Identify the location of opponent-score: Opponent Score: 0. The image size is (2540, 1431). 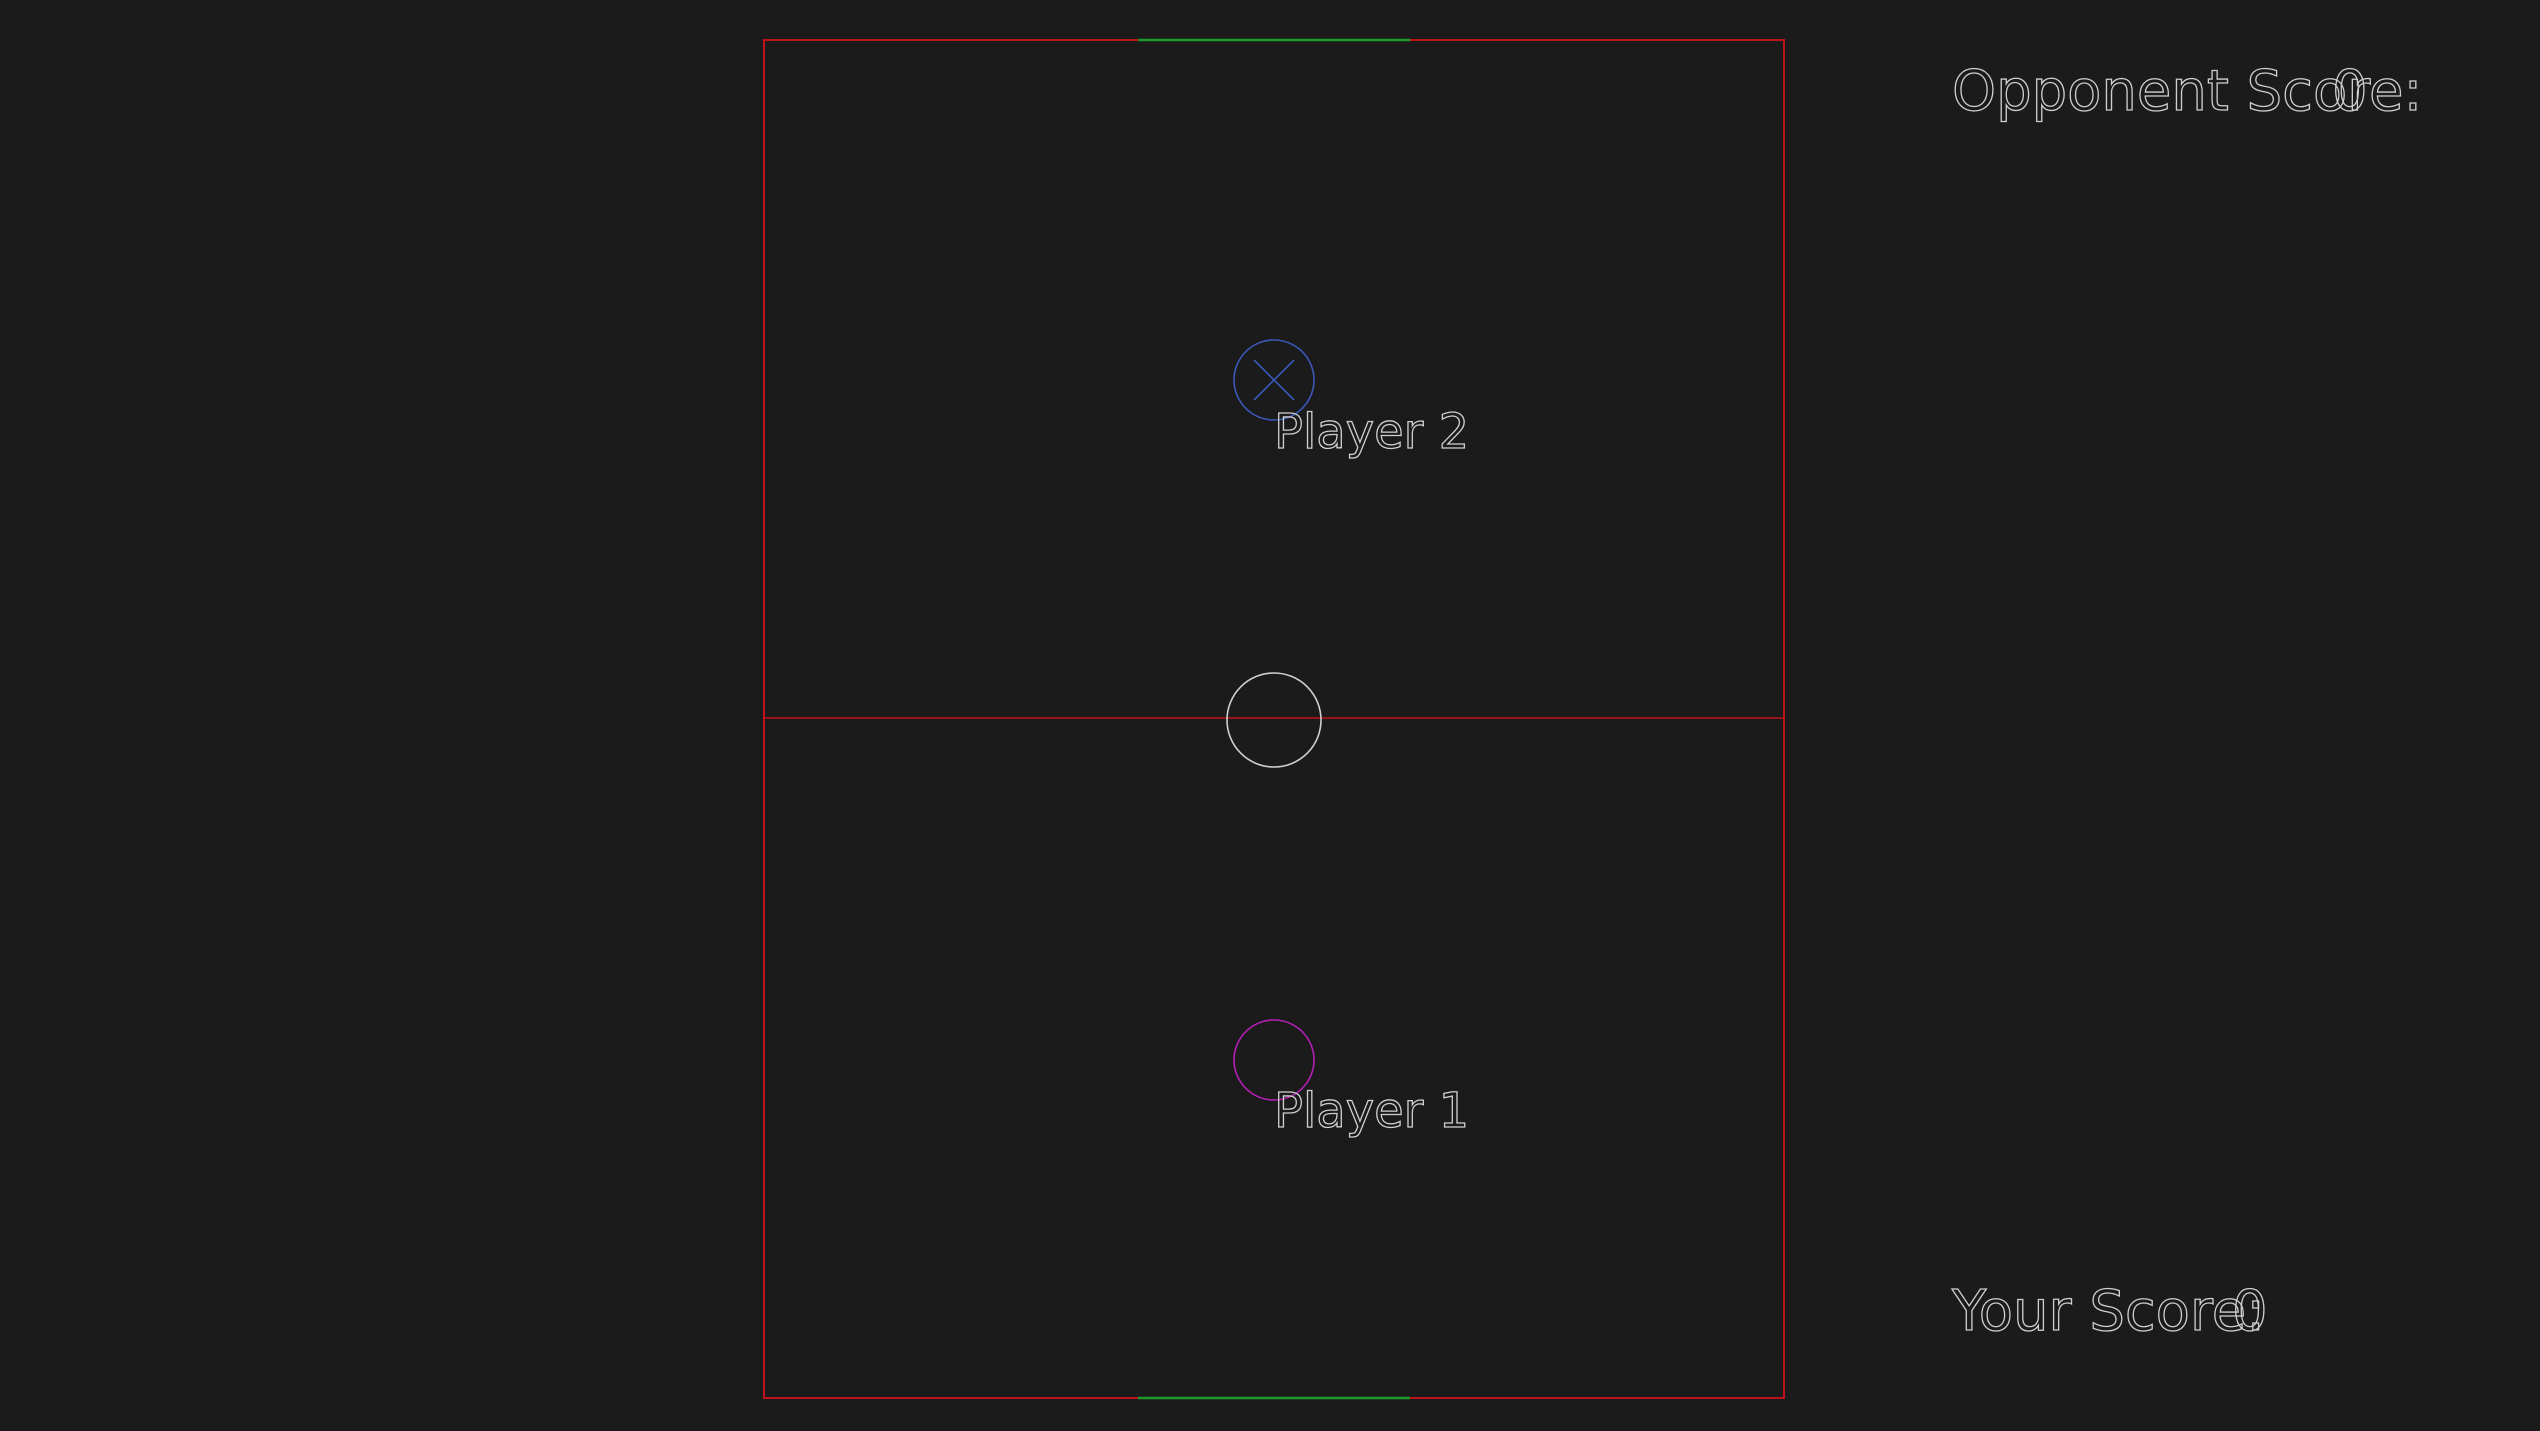
(2187, 91).